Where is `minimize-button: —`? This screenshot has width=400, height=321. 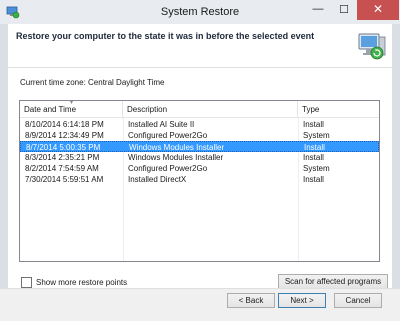
minimize-button: — is located at coordinates (318, 10).